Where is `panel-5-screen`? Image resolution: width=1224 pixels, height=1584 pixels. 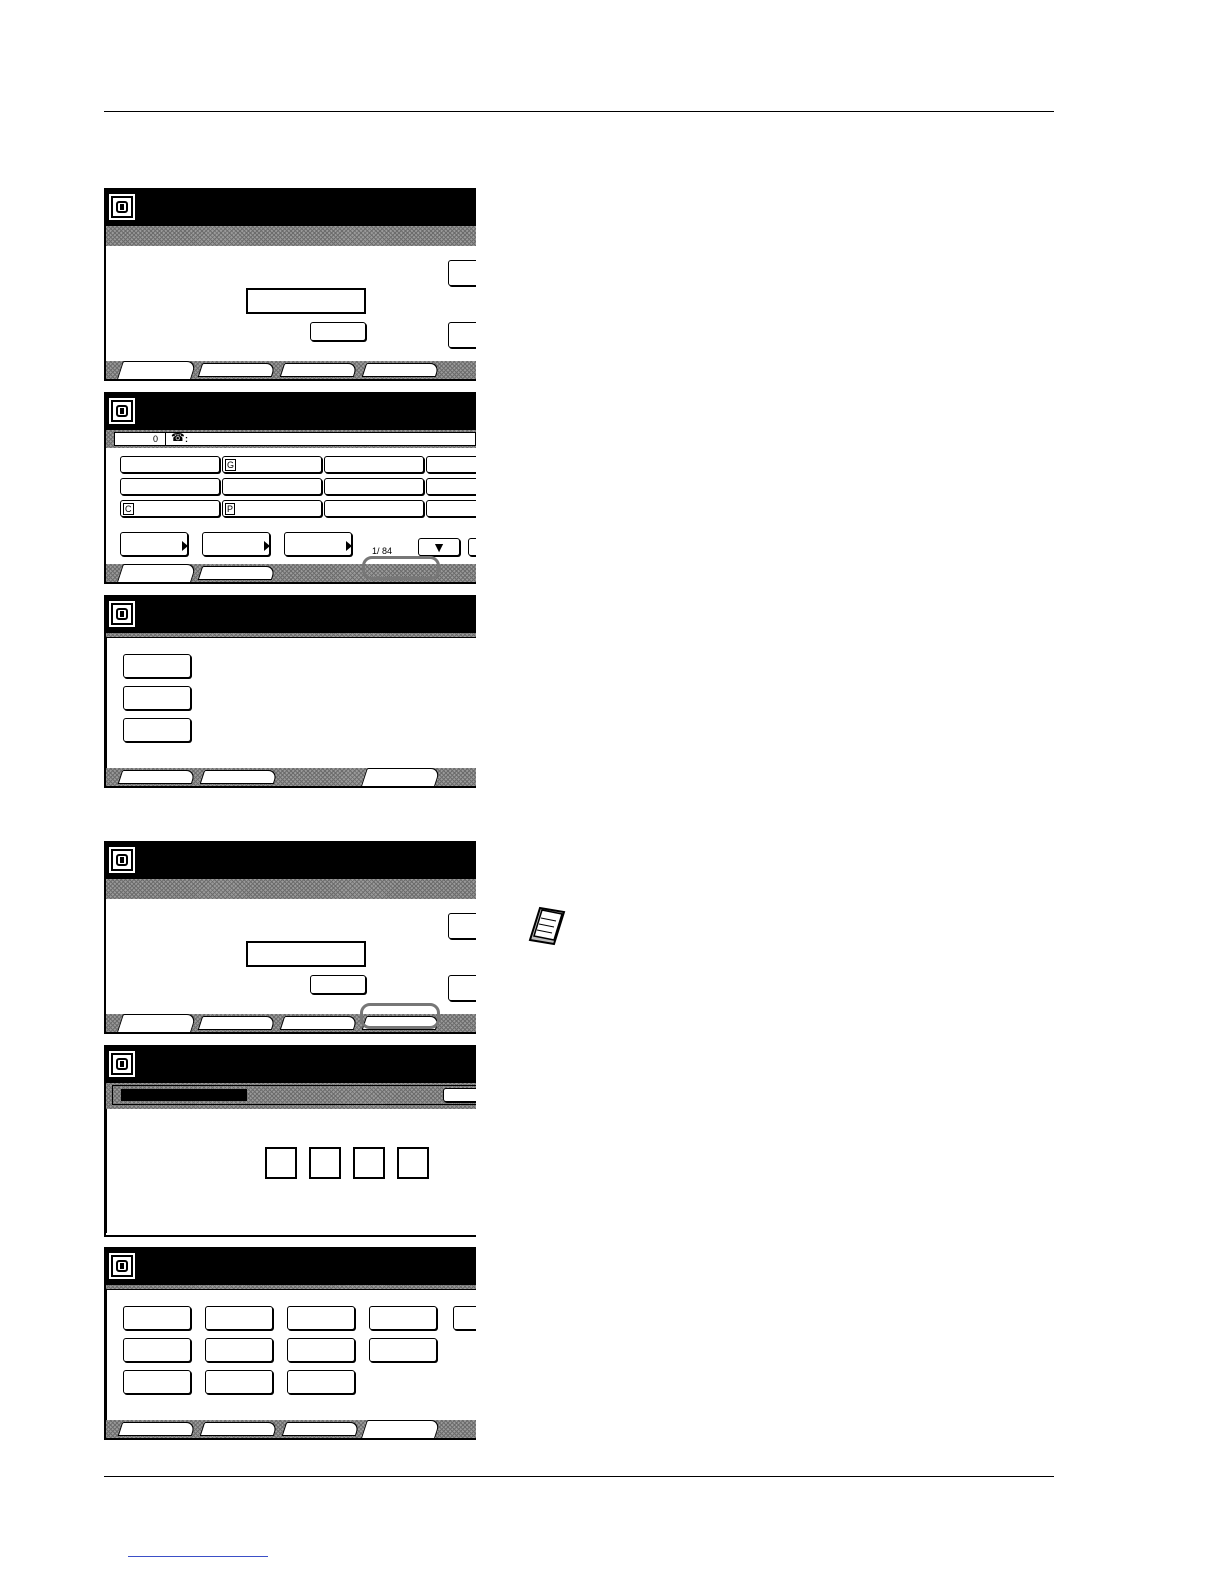
panel-5-screen is located at coordinates (290, 1141).